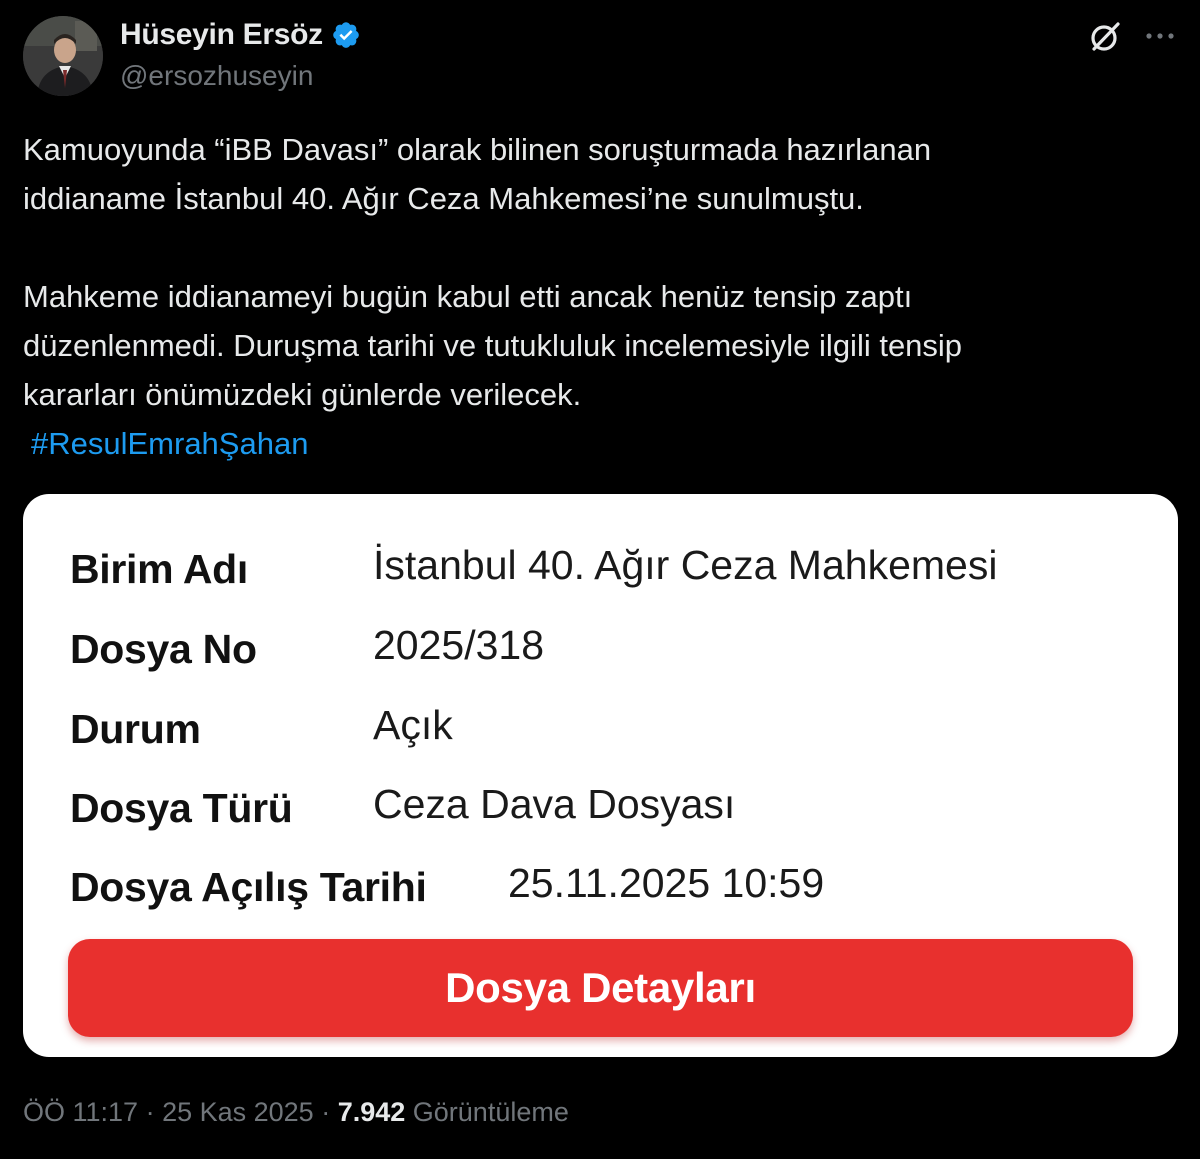  I want to click on case-row-label: Dosya Açılış Tarihi, so click(248, 886).